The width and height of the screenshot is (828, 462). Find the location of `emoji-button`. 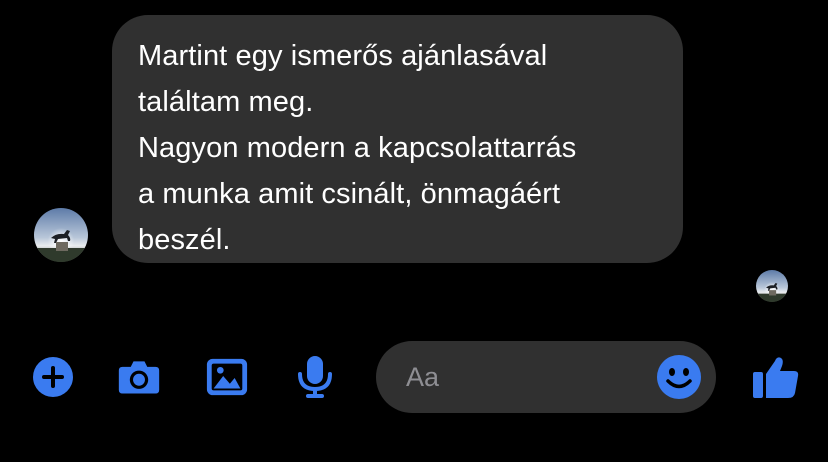

emoji-button is located at coordinates (679, 377).